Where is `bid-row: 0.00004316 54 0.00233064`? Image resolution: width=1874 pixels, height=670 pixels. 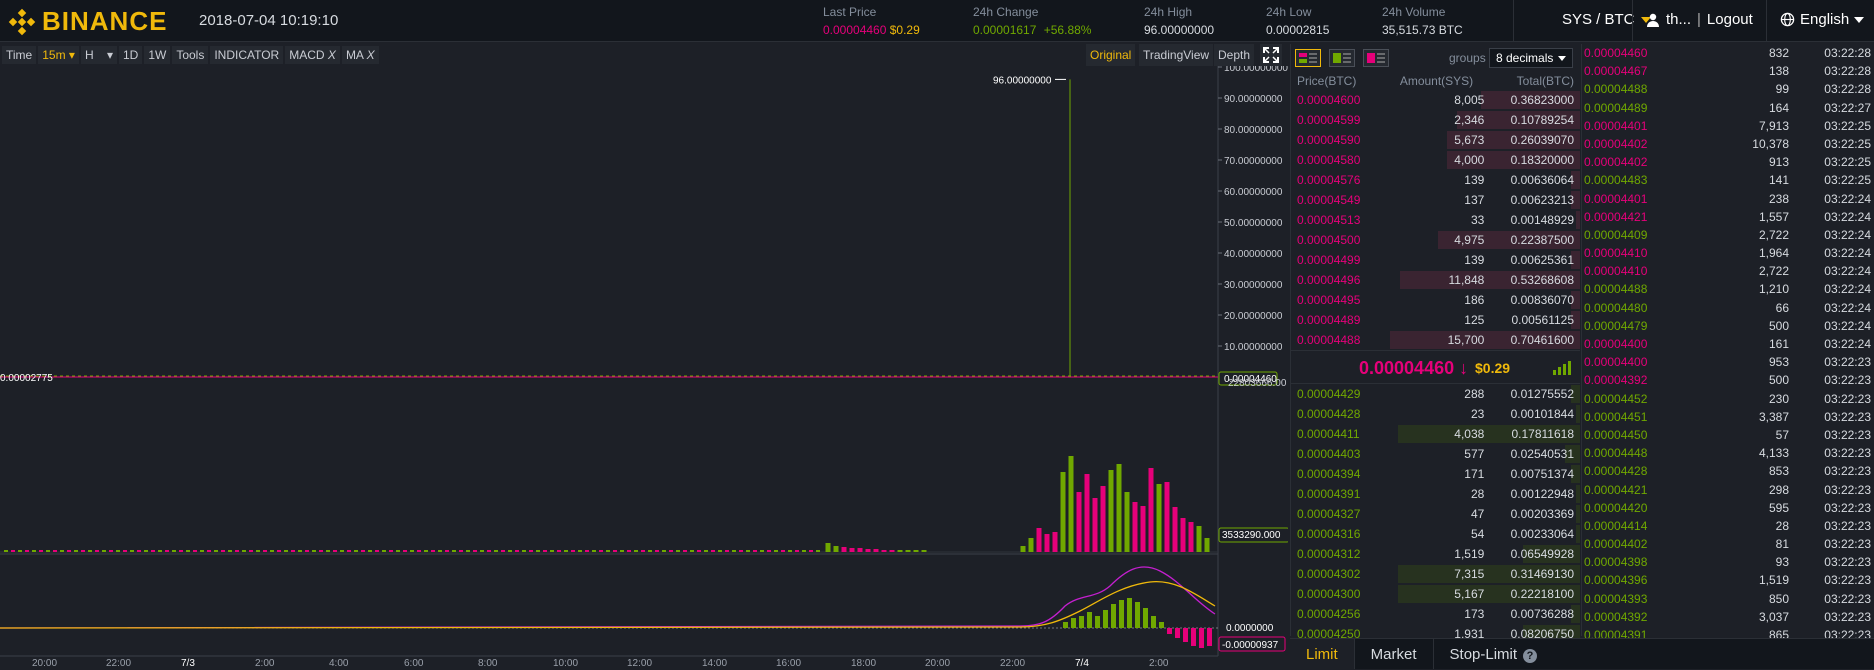 bid-row: 0.00004316 54 0.00233064 is located at coordinates (1435, 534).